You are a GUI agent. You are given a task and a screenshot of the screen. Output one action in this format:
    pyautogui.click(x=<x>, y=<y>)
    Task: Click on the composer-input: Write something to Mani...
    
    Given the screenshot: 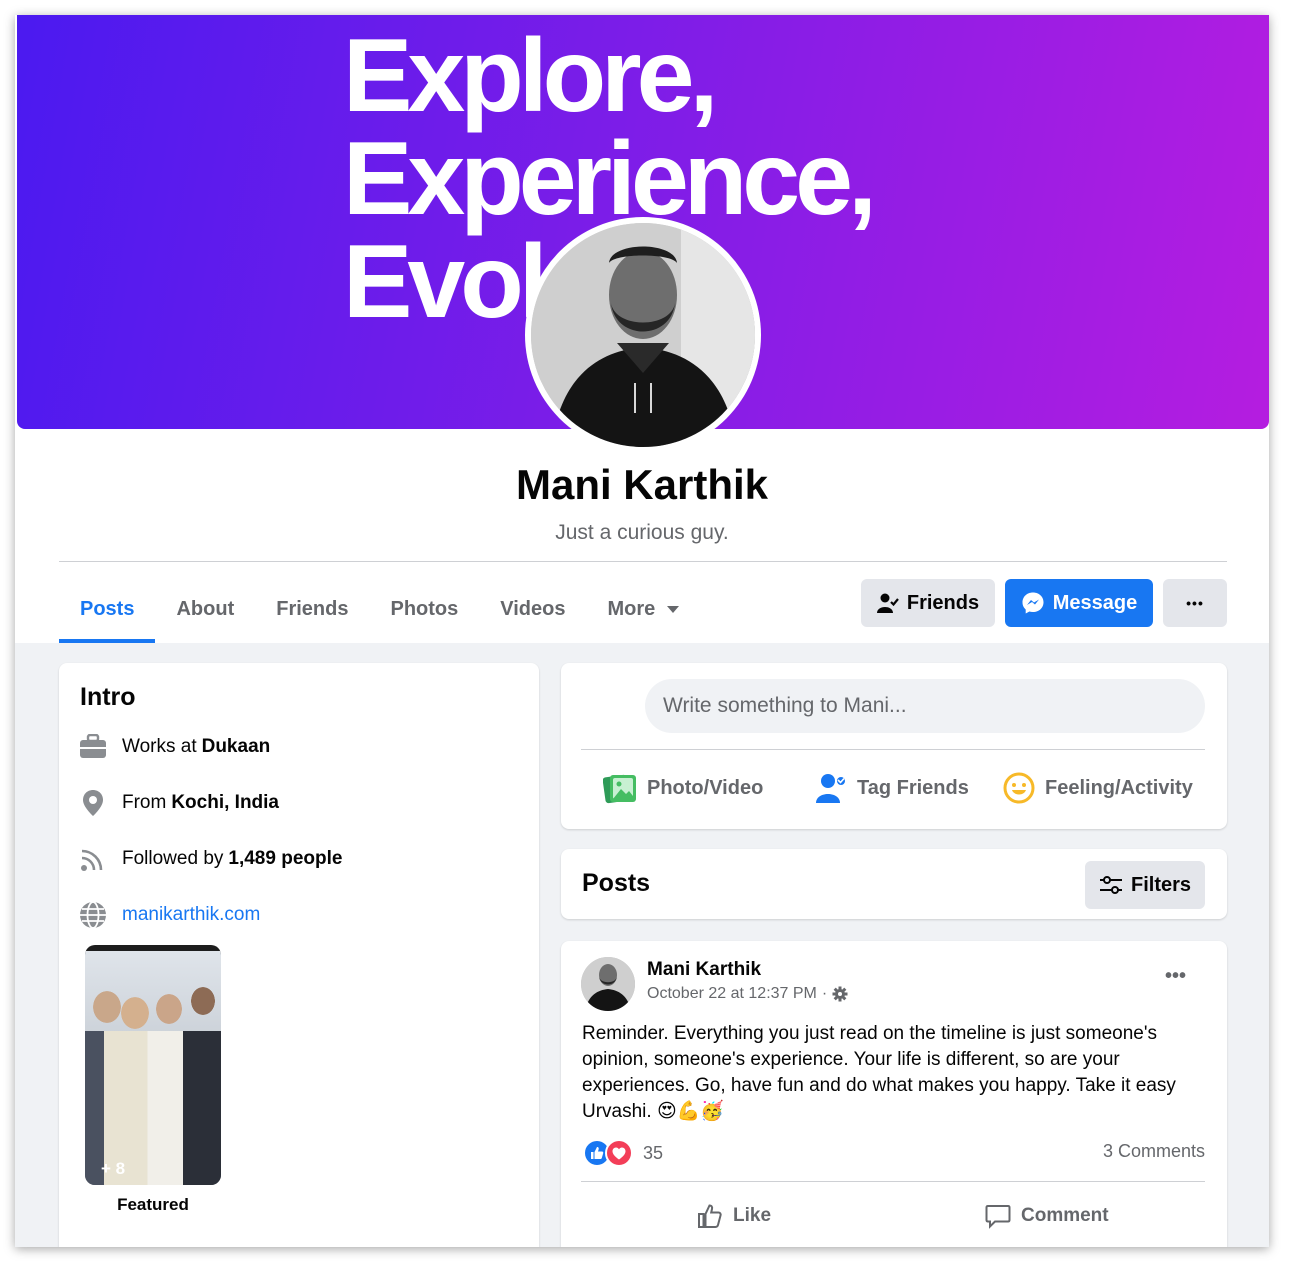 What is the action you would take?
    pyautogui.click(x=925, y=706)
    